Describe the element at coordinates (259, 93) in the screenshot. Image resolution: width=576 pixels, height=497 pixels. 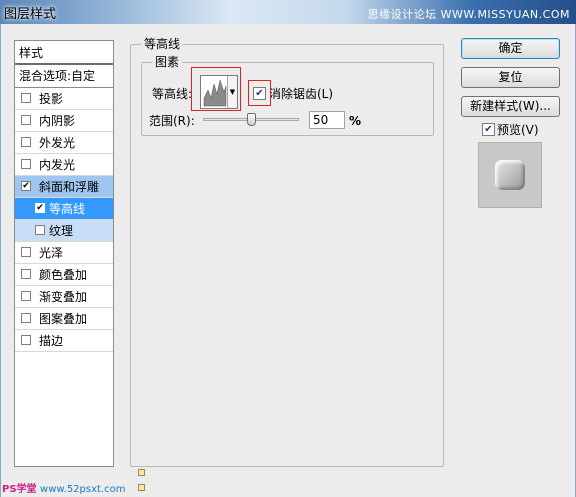
I see `highlight-box-antialias` at that location.